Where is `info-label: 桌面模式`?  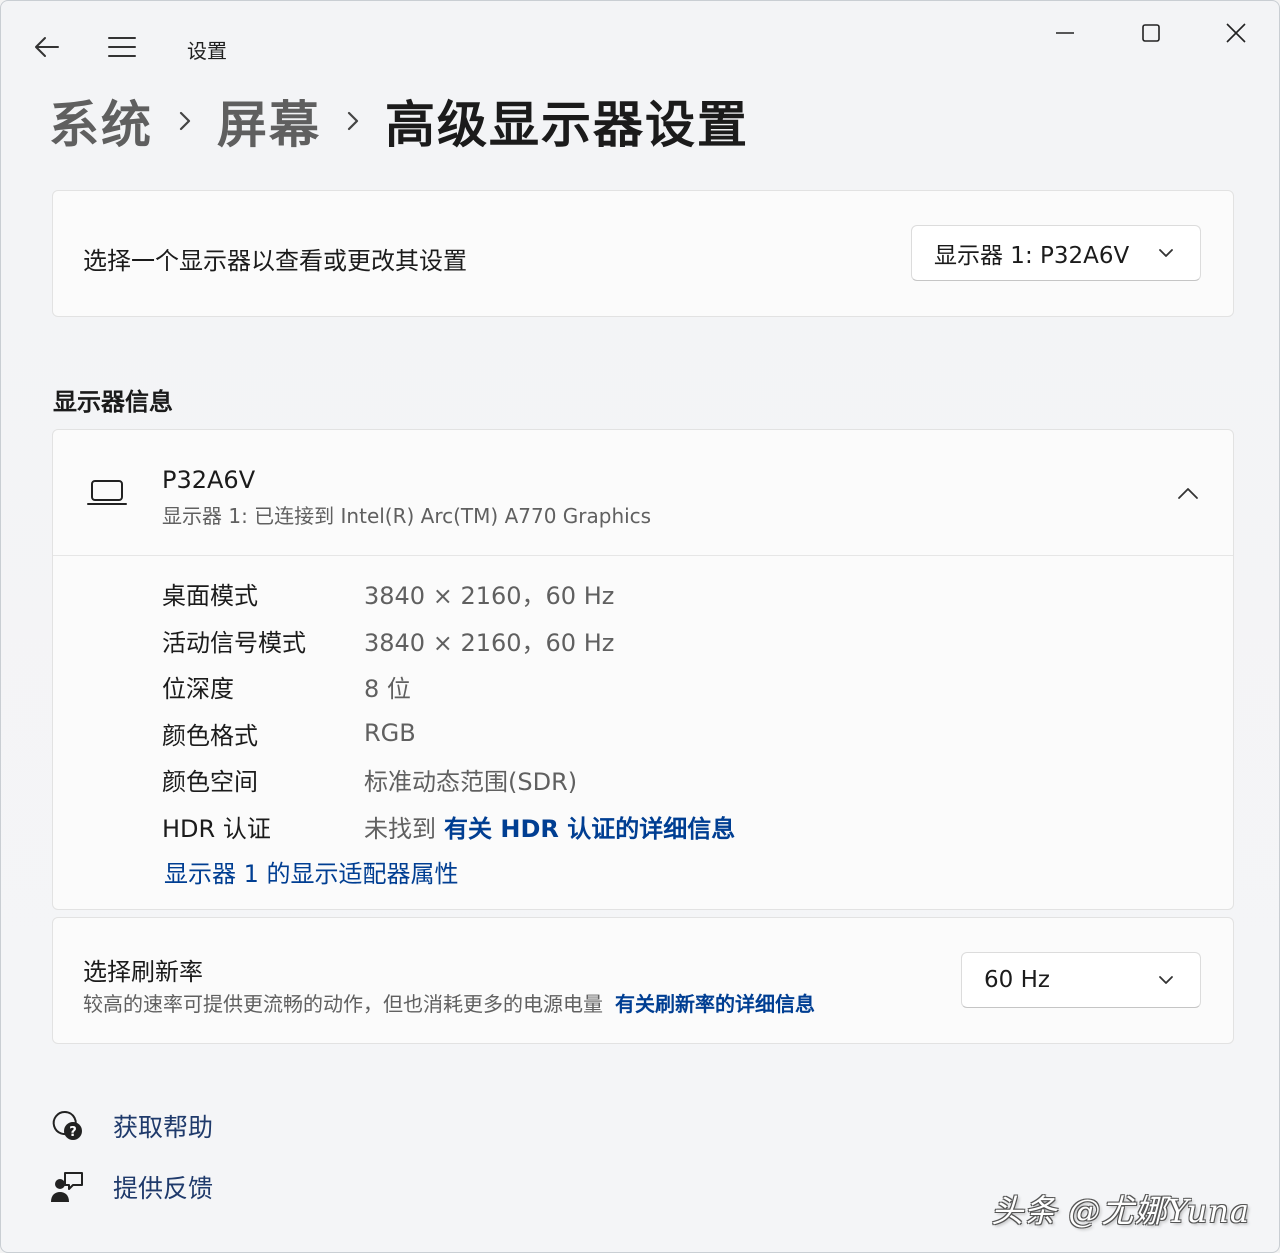 info-label: 桌面模式 is located at coordinates (210, 595).